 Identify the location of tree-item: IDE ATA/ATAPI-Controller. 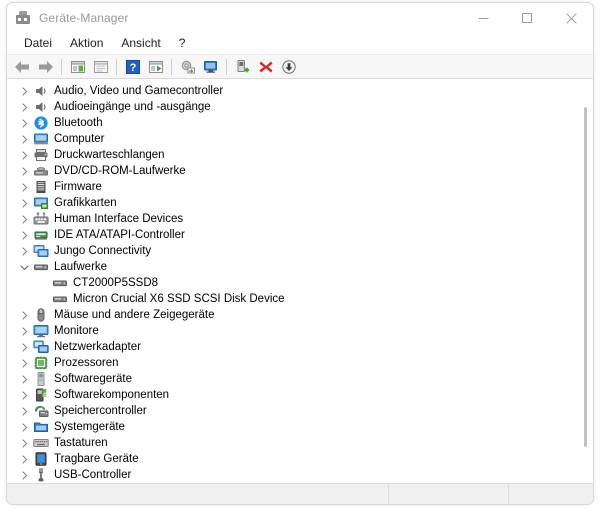
(300, 235).